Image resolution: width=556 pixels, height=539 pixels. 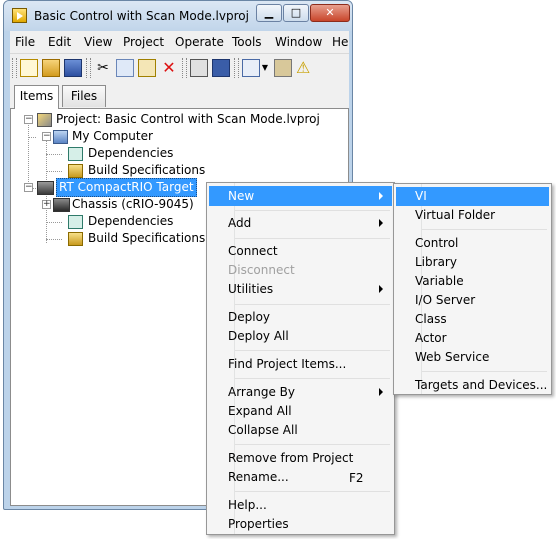 I want to click on menu-tools: Tools, so click(x=247, y=42).